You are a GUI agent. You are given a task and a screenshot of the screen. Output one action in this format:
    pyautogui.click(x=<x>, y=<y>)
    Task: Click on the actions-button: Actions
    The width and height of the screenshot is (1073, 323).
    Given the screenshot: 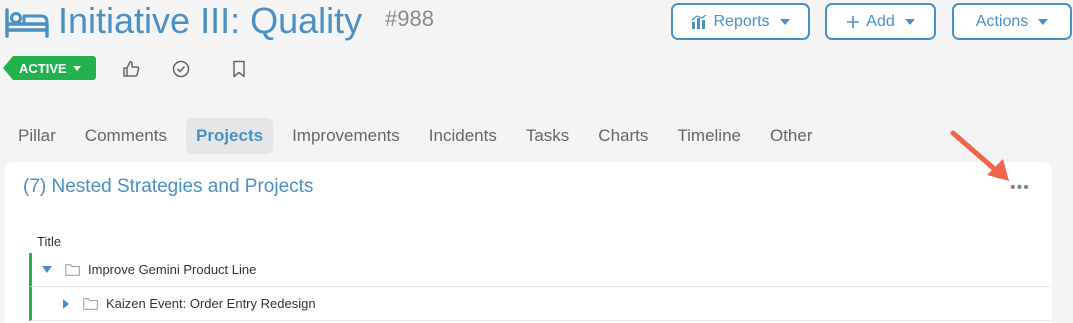 What is the action you would take?
    pyautogui.click(x=1012, y=21)
    